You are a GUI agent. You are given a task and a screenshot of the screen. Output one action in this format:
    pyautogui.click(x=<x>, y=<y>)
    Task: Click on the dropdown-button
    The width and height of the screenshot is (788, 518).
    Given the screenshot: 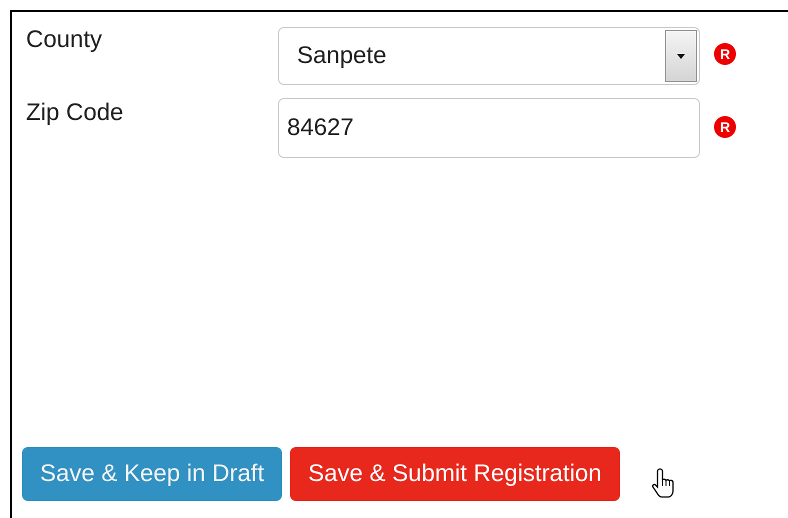 What is the action you would take?
    pyautogui.click(x=681, y=56)
    